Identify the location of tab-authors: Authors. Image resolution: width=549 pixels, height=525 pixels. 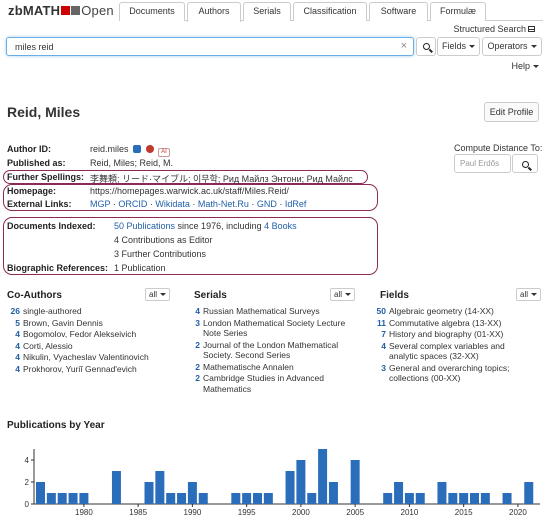
(214, 12).